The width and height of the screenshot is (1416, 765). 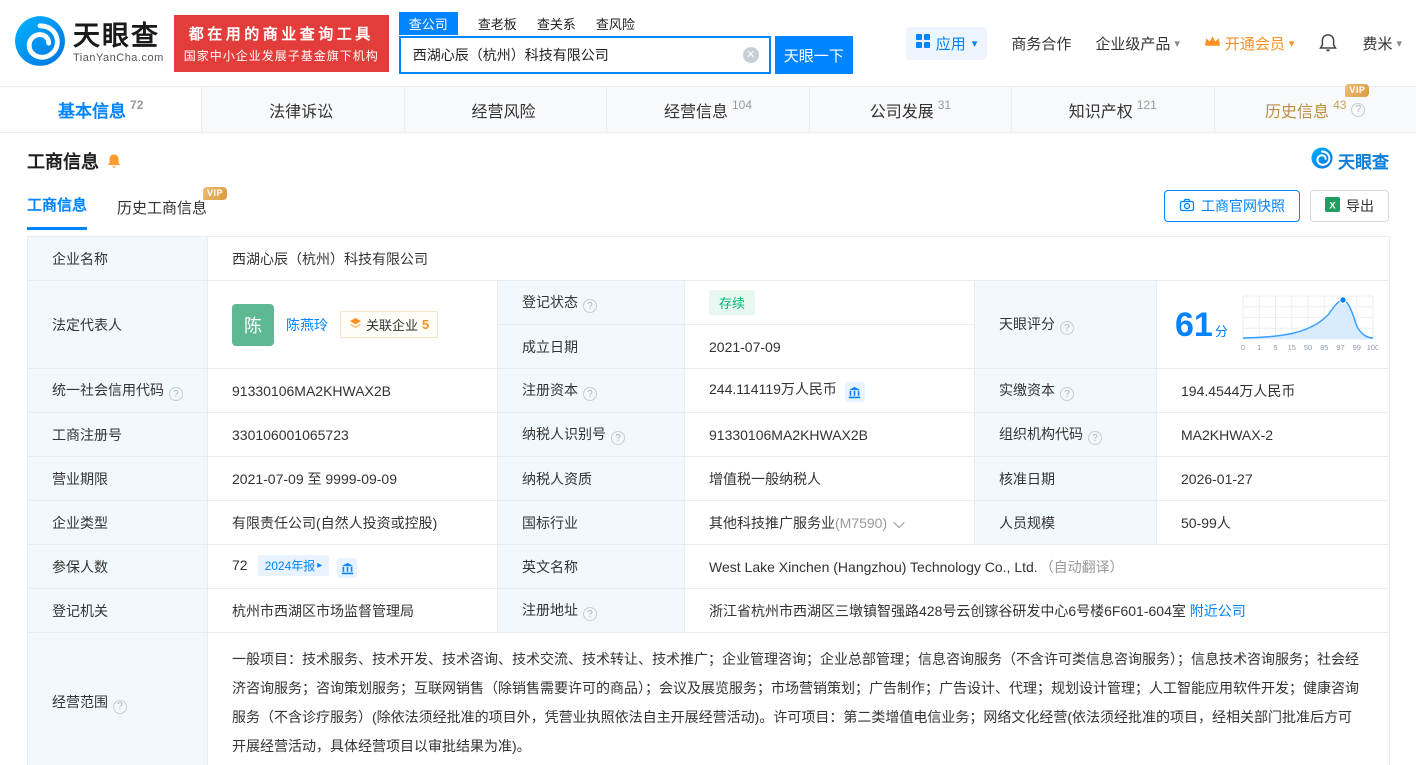 What do you see at coordinates (389, 324) in the screenshot?
I see `related-companies-badge: 关联企业 5` at bounding box center [389, 324].